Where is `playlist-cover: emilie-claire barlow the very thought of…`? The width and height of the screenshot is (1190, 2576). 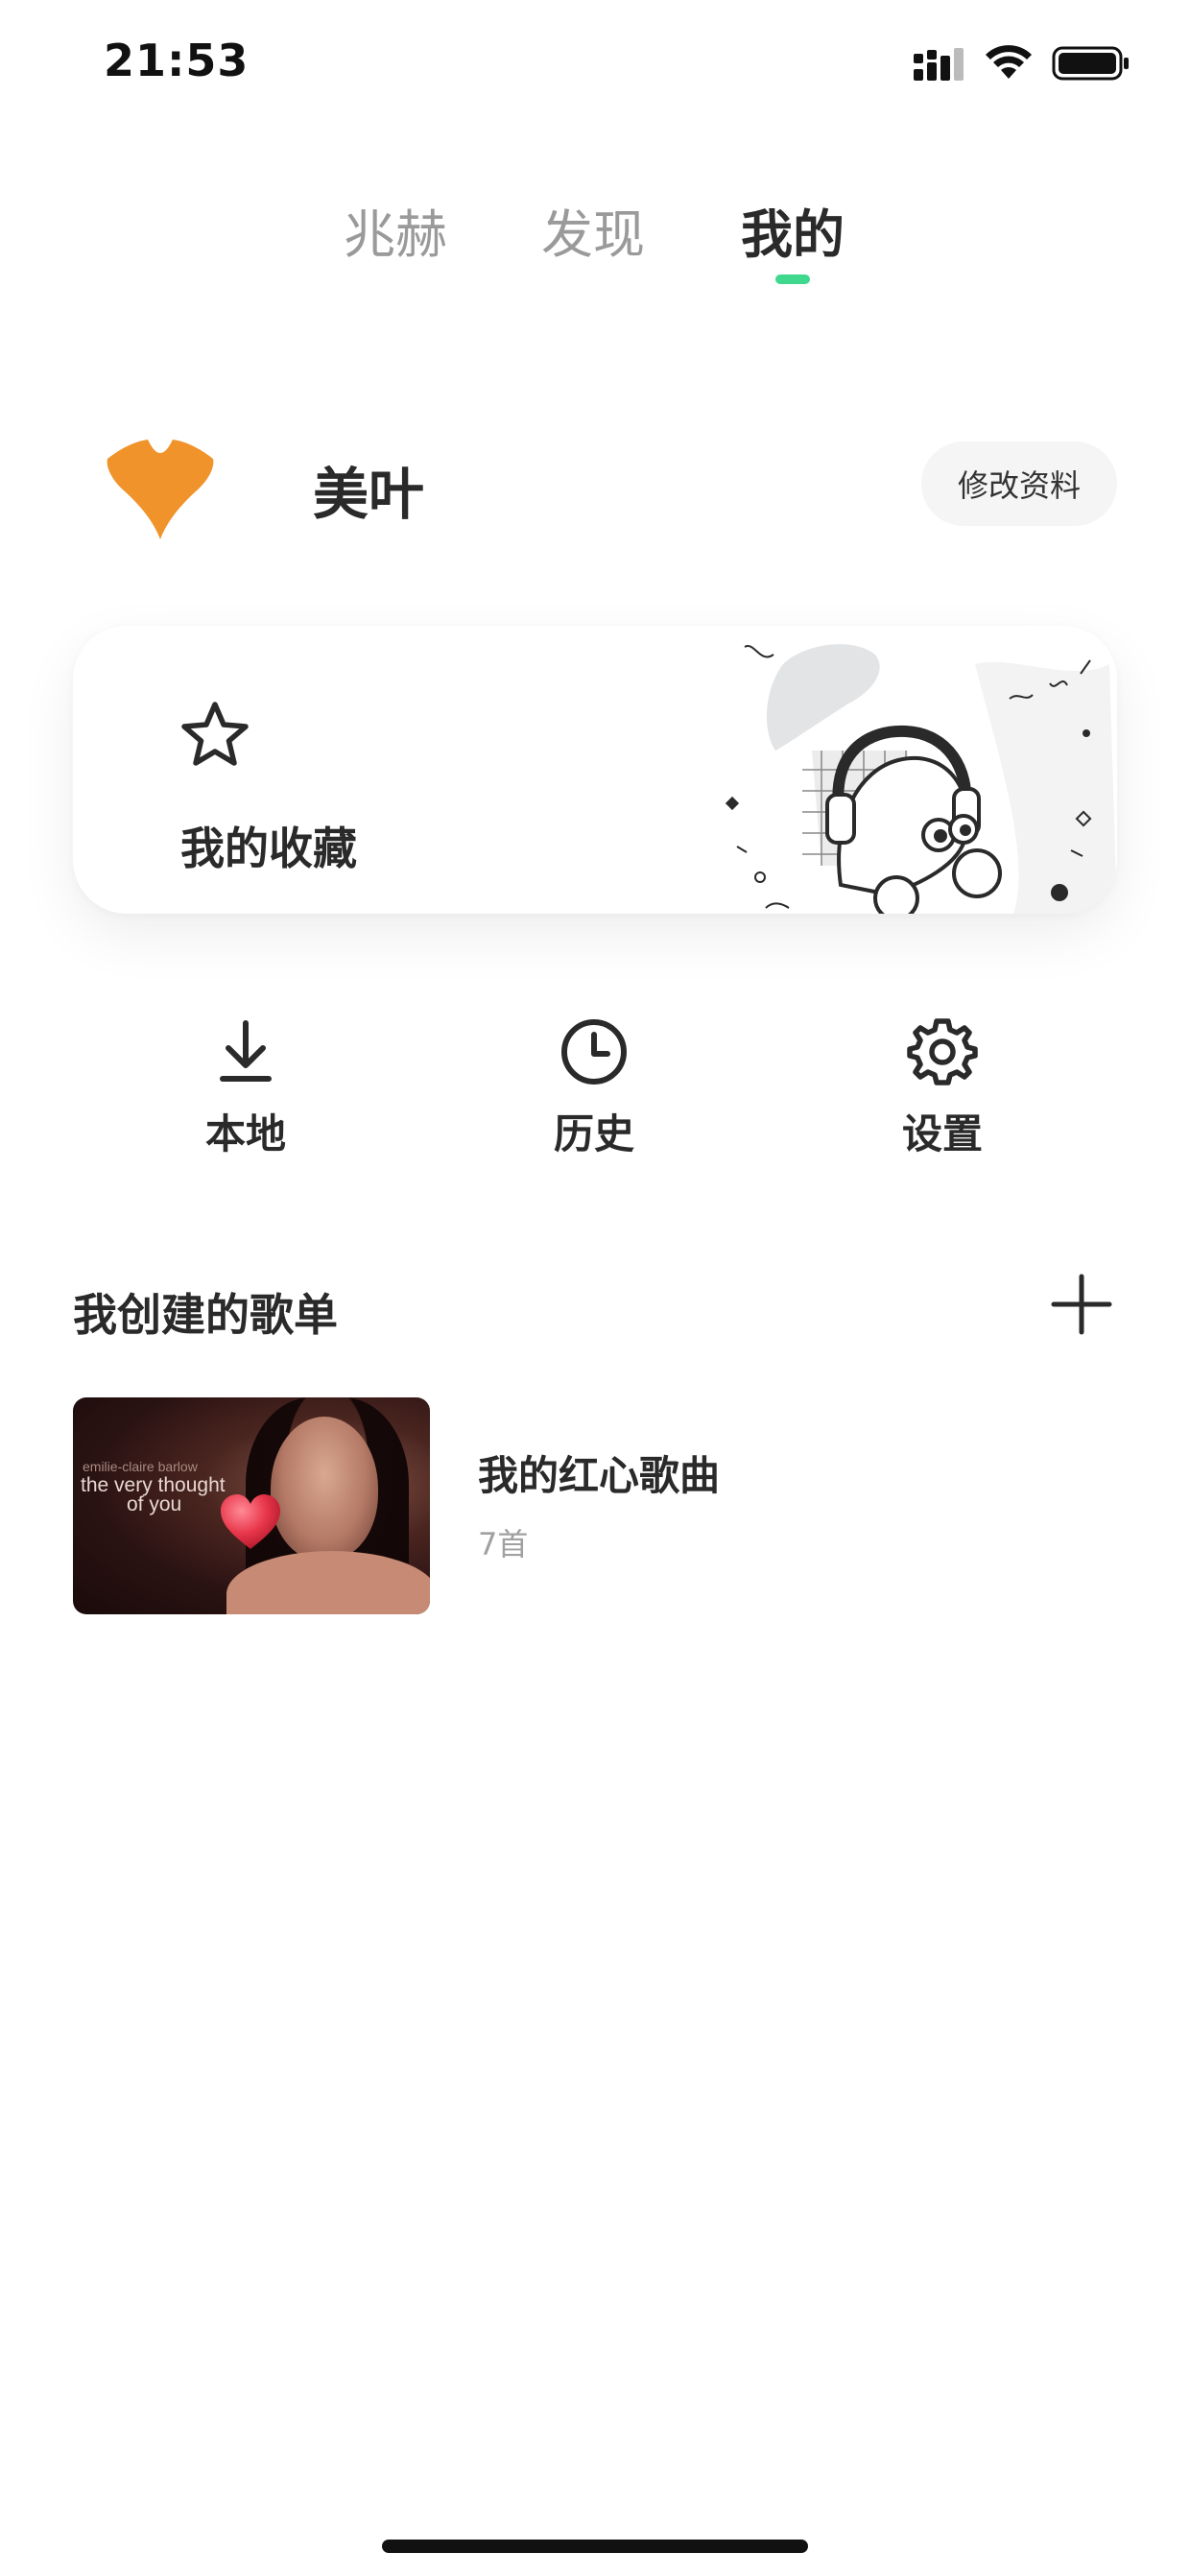 playlist-cover: emilie-claire barlow the very thought of… is located at coordinates (252, 1505).